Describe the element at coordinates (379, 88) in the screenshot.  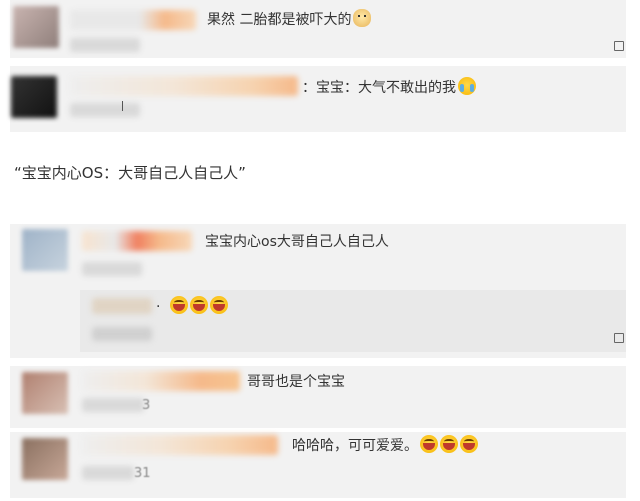
I see `comment-body: ：宝宝：大气不敢出的我` at that location.